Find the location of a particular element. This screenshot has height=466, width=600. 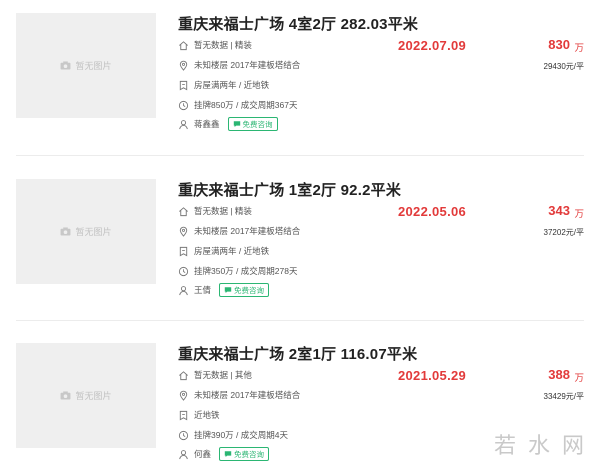

listing-info-row: 挂牌850万 / 成交周期367天 is located at coordinates (237, 105).